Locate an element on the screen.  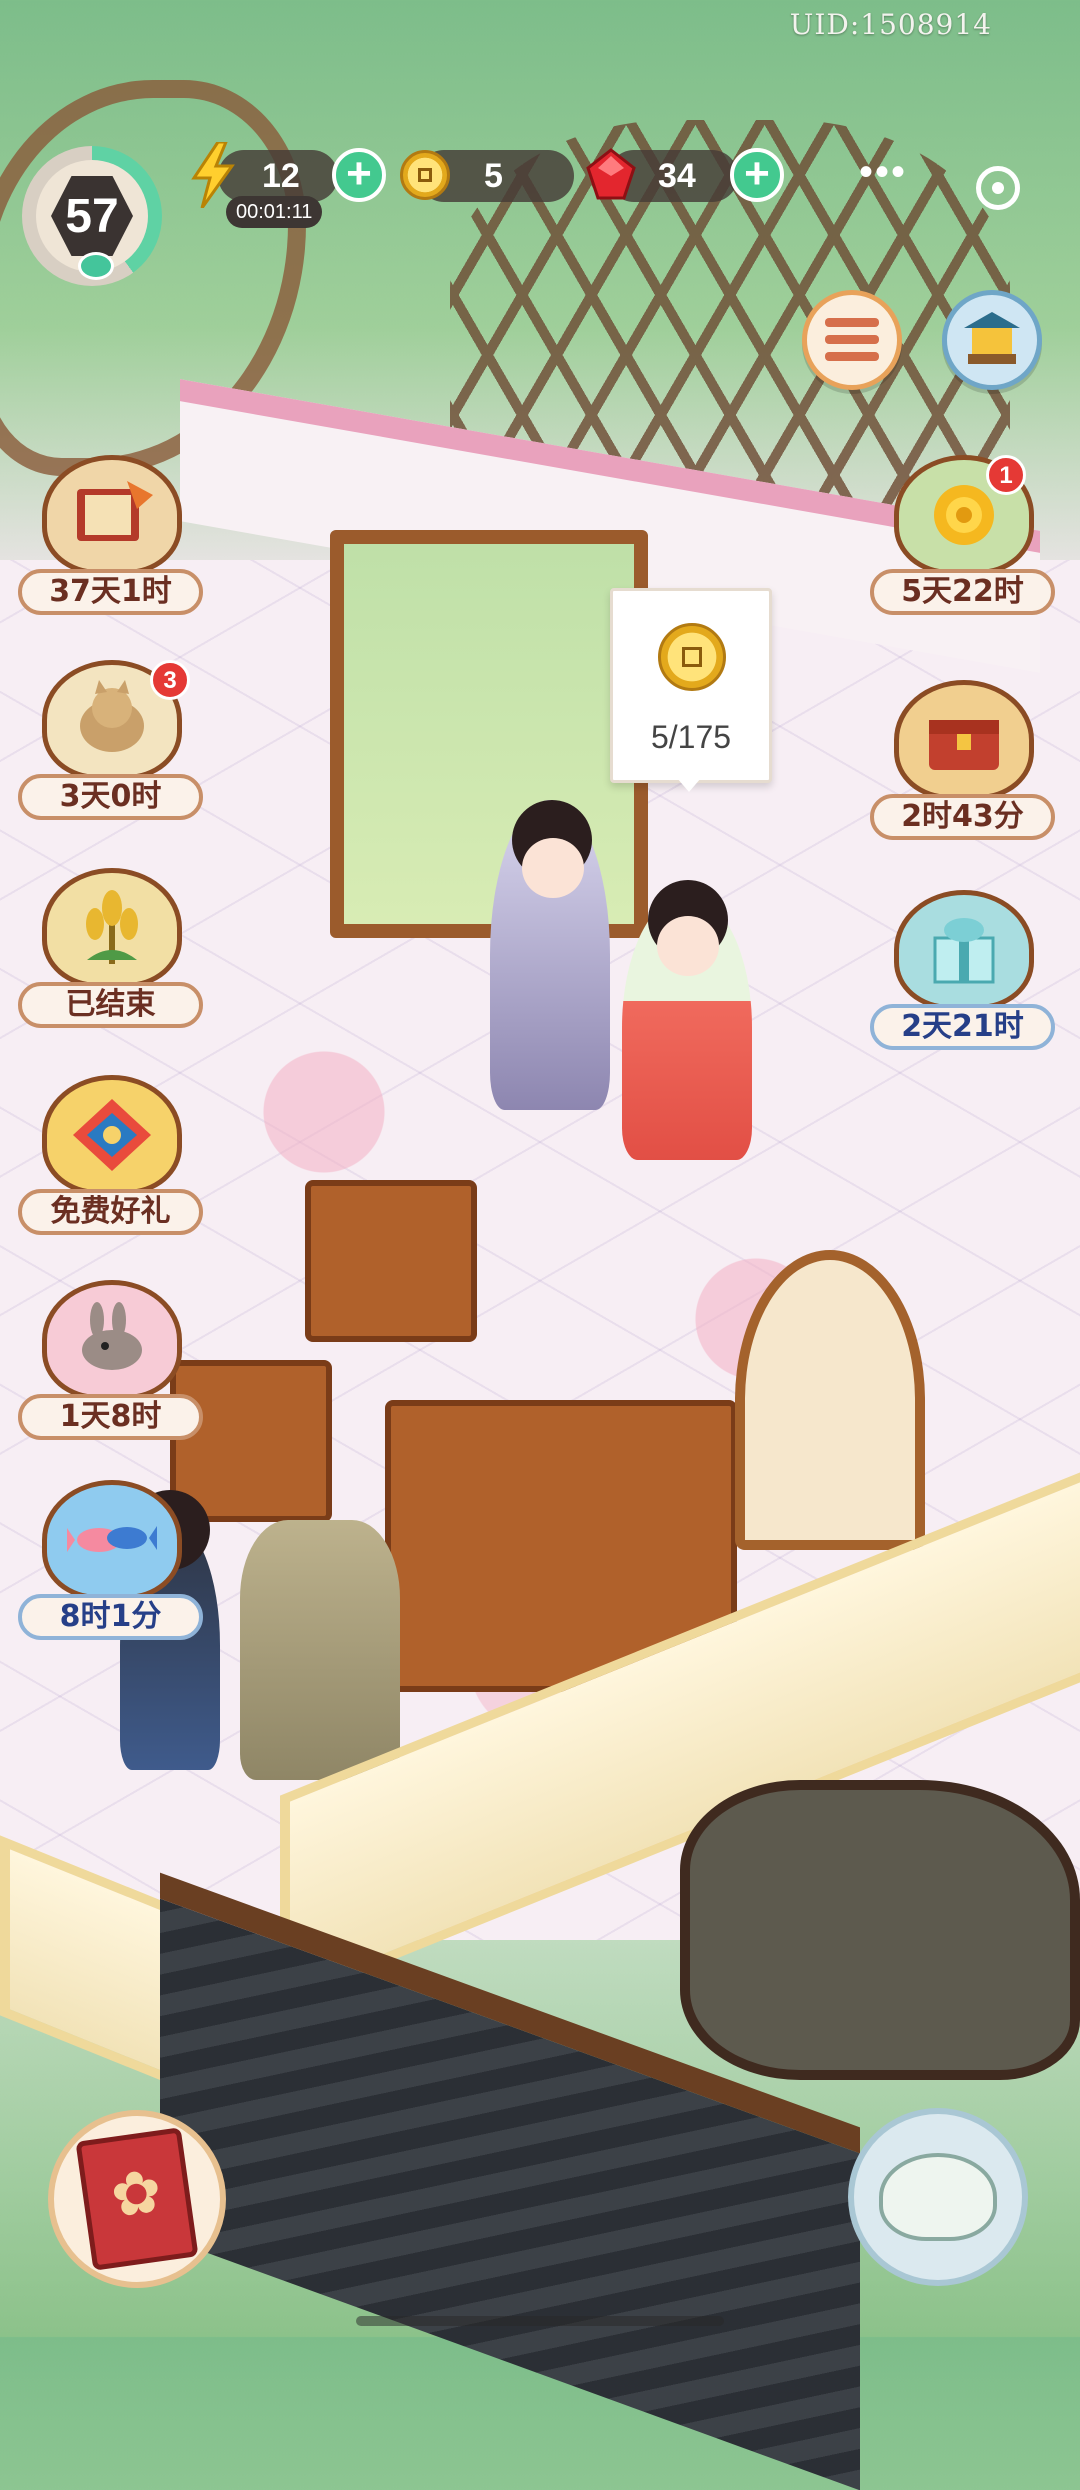
event-label: 2天21时 is located at coordinates (962, 1027).